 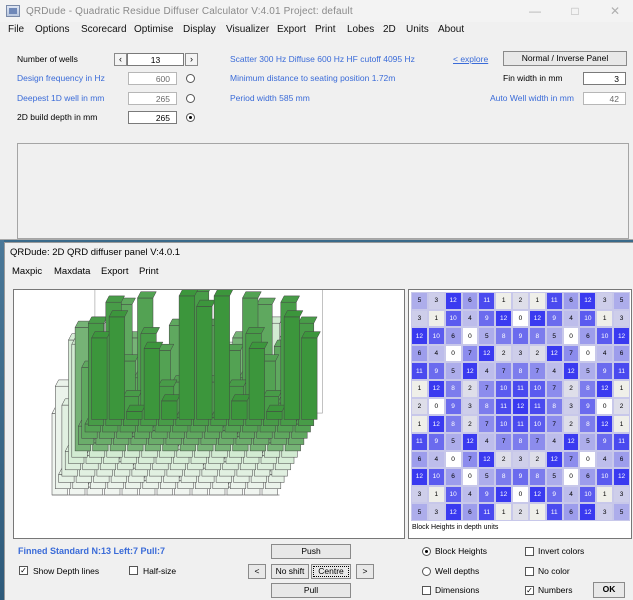 I want to click on panel-menu-export: Export, so click(x=114, y=271).